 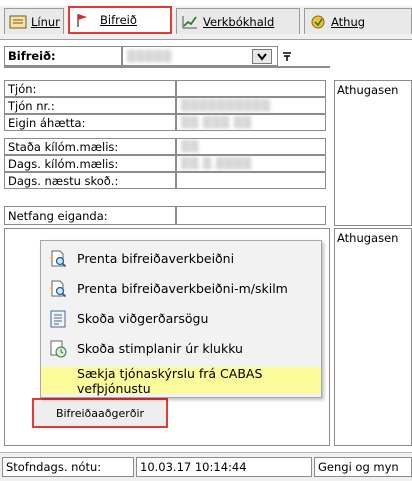 I want to click on field-label-dags-kilom: Dags. kílóm.mælis:, so click(x=90, y=163).